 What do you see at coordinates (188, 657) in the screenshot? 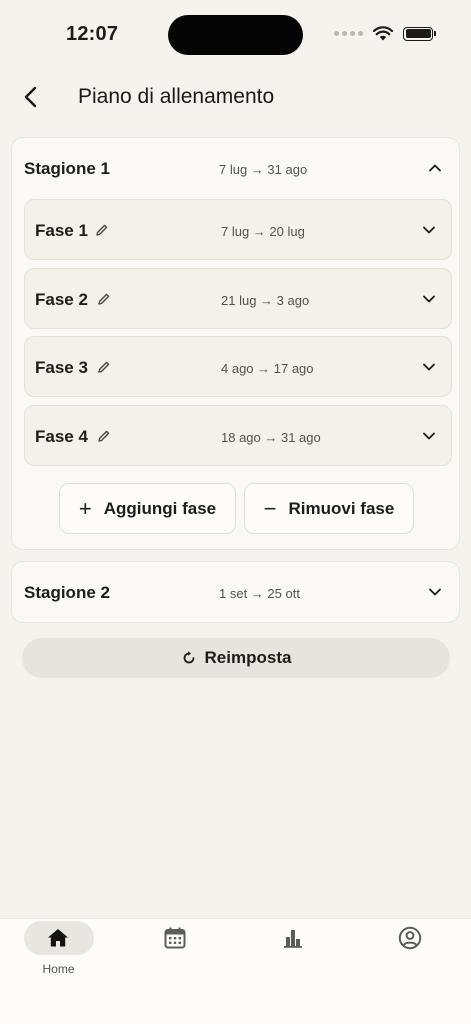
I see `refresh-icon` at bounding box center [188, 657].